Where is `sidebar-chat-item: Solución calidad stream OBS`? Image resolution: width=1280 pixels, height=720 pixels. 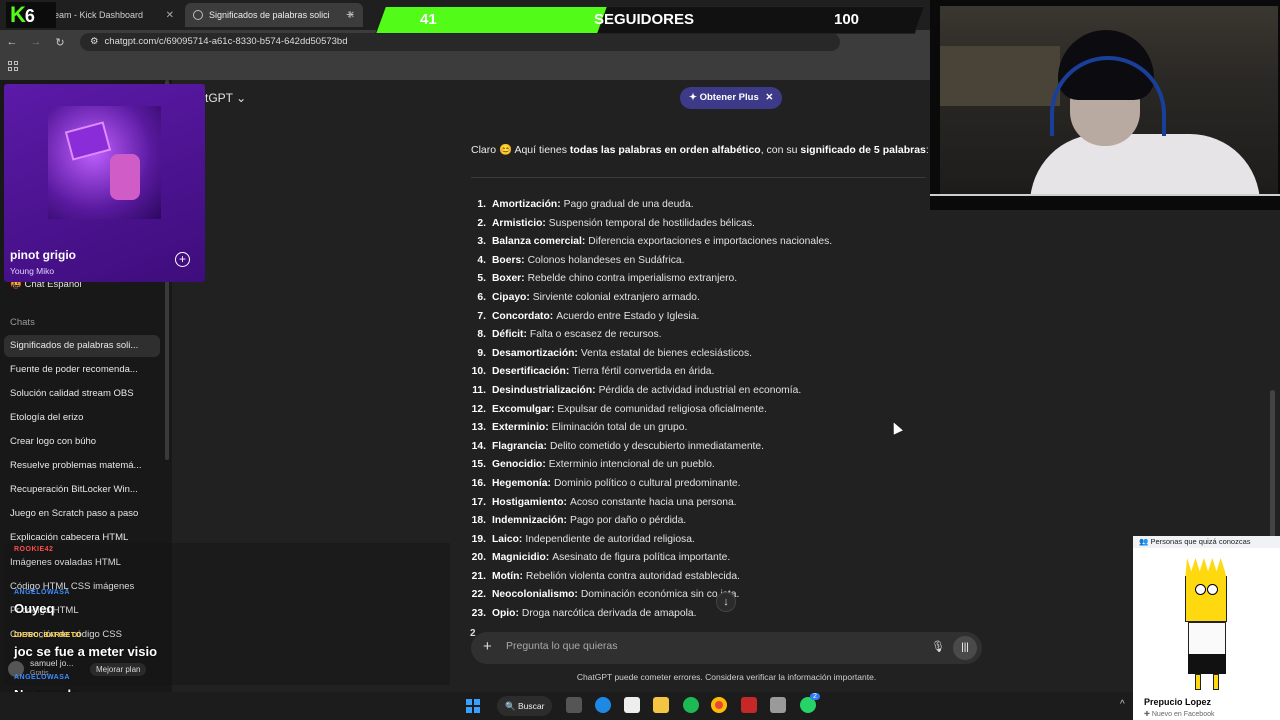
sidebar-chat-item: Solución calidad stream OBS is located at coordinates (82, 394).